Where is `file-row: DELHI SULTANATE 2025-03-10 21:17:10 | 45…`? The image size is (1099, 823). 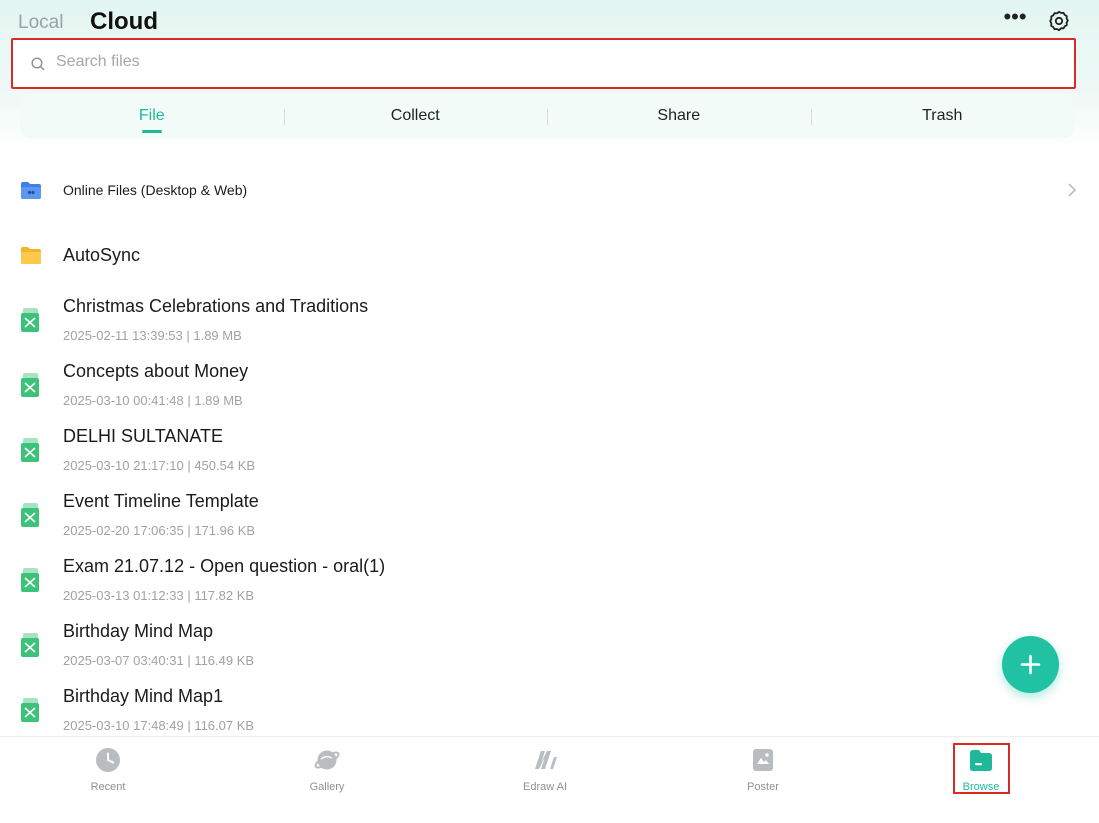
file-row: DELHI SULTANATE 2025-03-10 21:17:10 | 45… is located at coordinates (549, 451).